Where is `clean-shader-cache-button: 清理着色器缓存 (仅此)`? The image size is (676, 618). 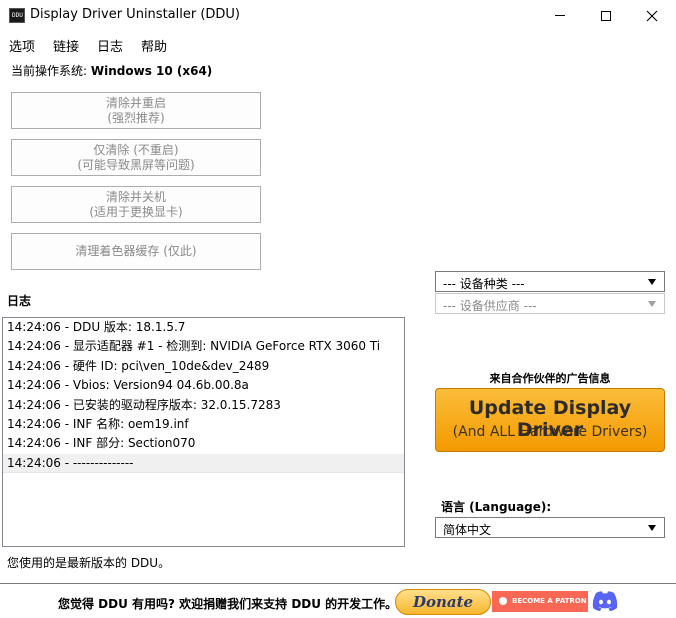 clean-shader-cache-button: 清理着色器缓存 (仅此) is located at coordinates (136, 251).